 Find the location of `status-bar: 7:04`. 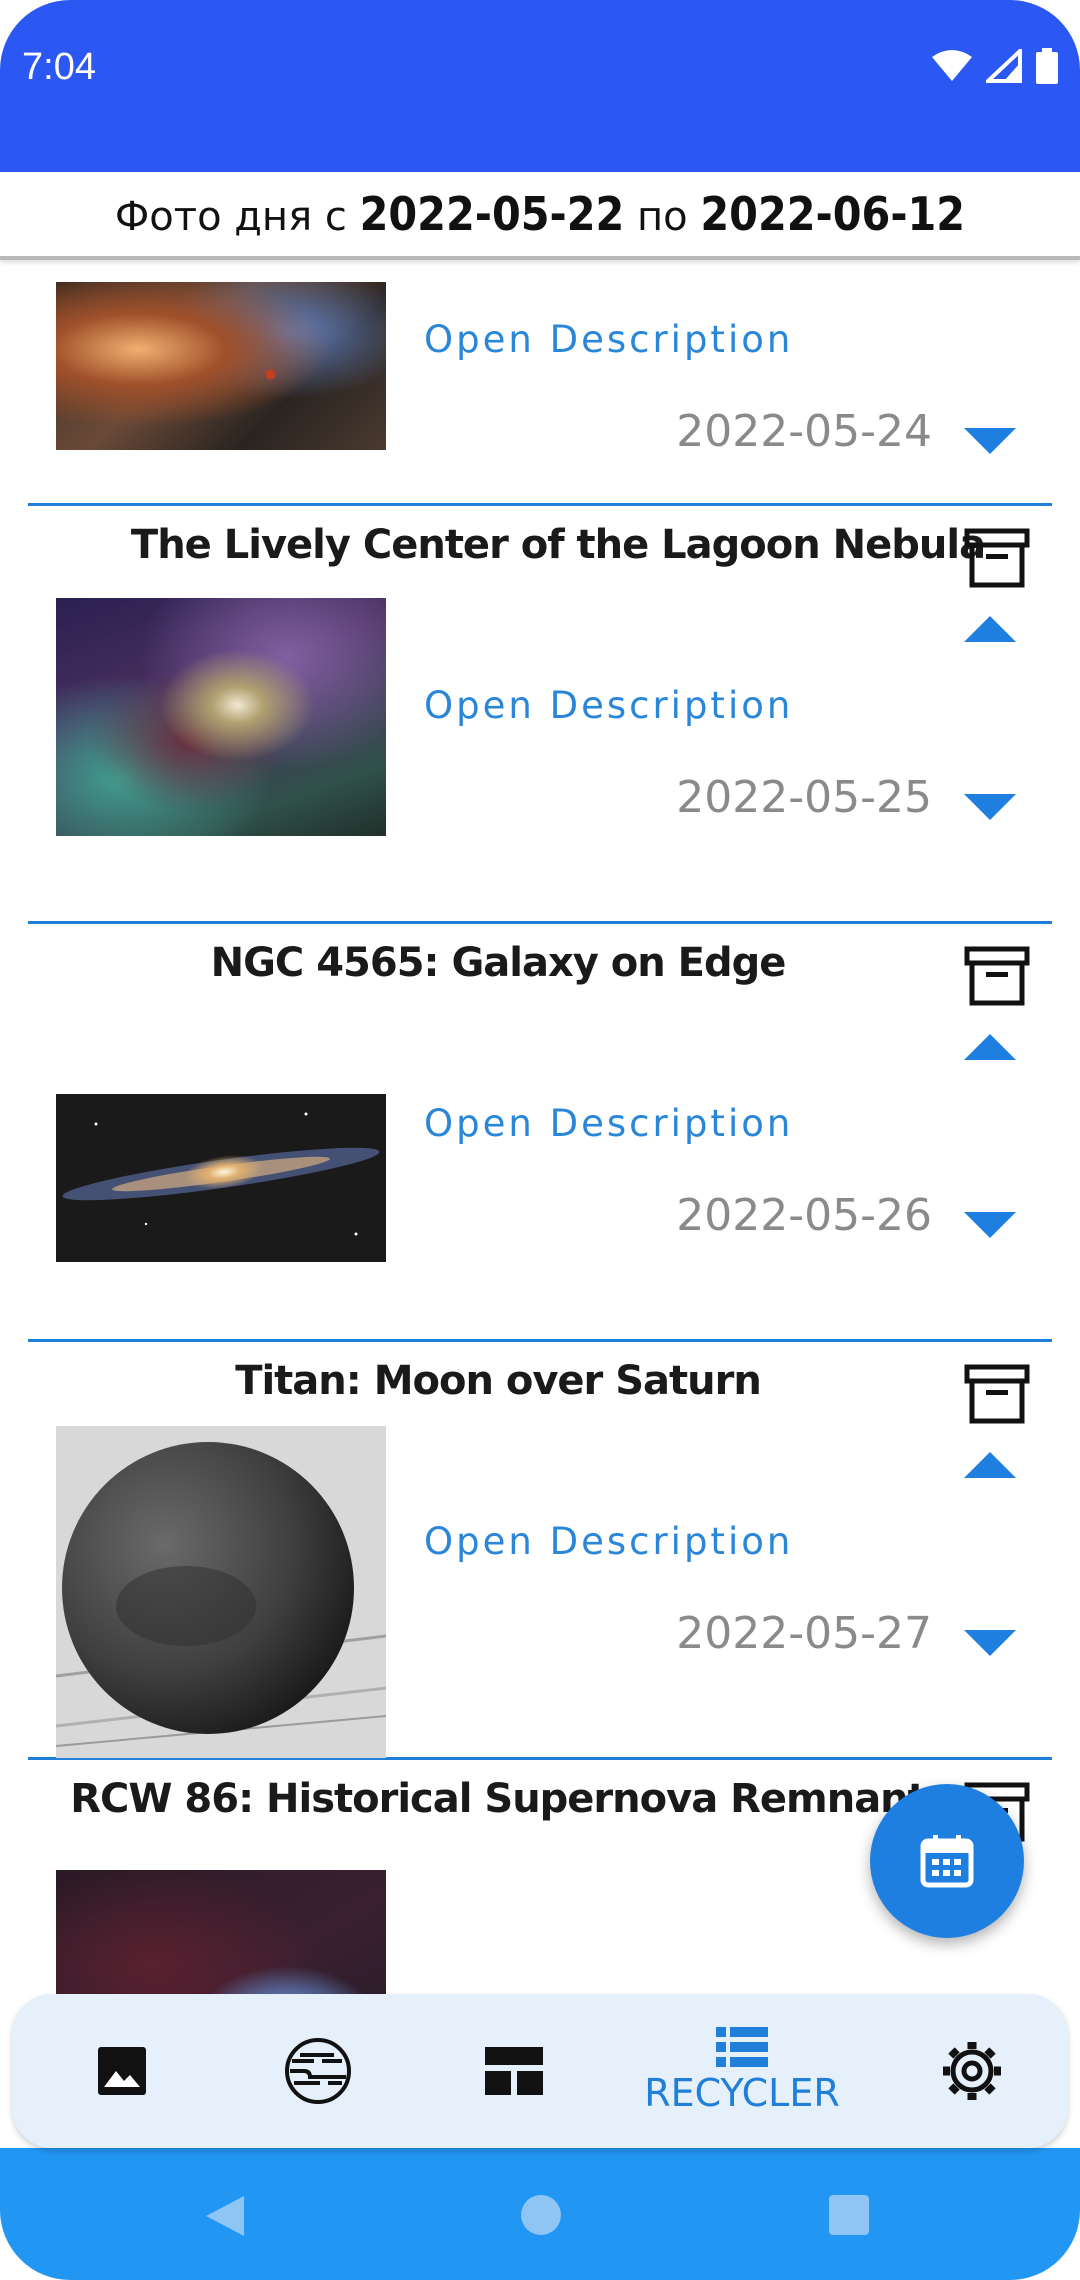

status-bar: 7:04 is located at coordinates (540, 86).